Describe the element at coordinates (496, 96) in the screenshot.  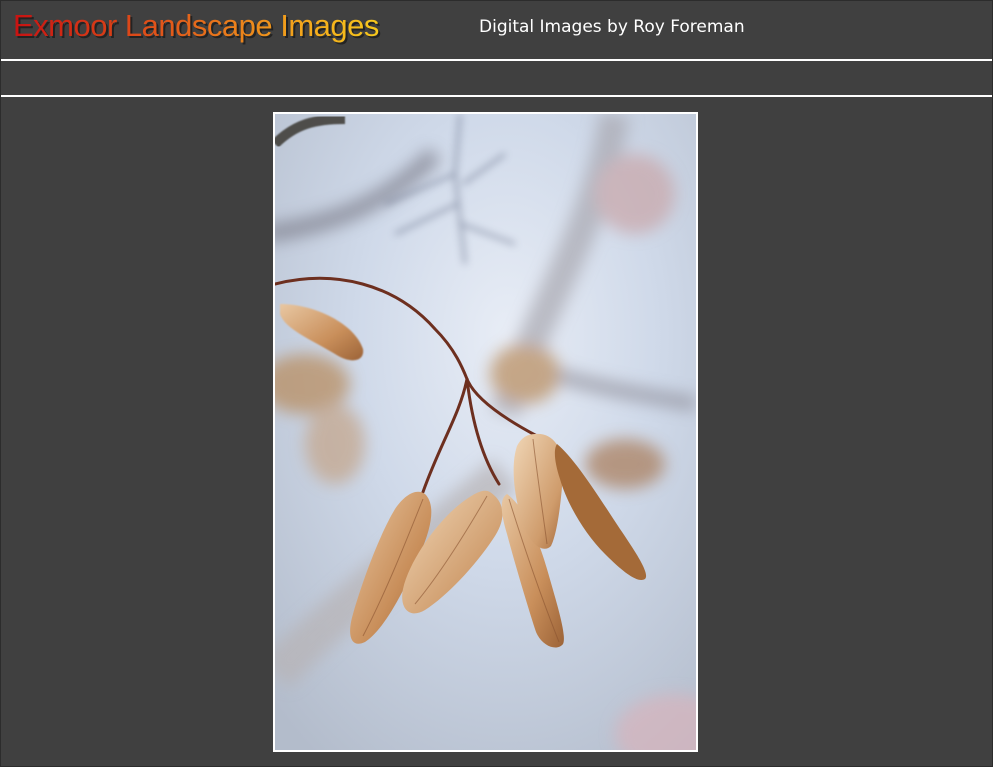
I see `nav-divider` at that location.